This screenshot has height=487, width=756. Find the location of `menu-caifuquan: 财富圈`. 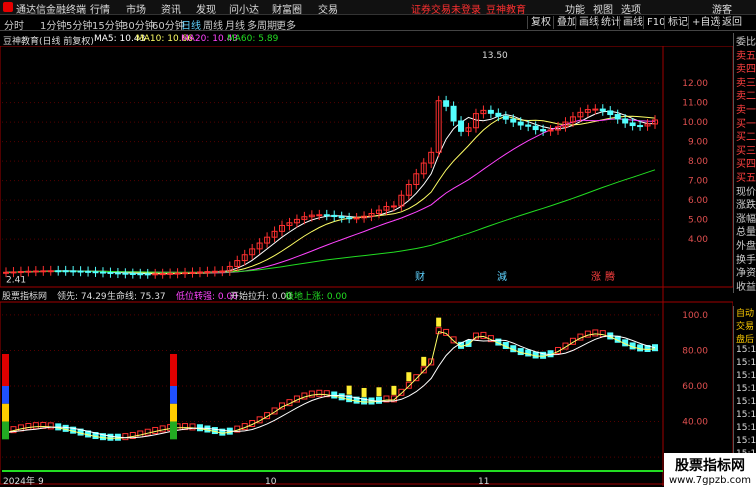

menu-caifuquan: 财富圈 is located at coordinates (287, 8).